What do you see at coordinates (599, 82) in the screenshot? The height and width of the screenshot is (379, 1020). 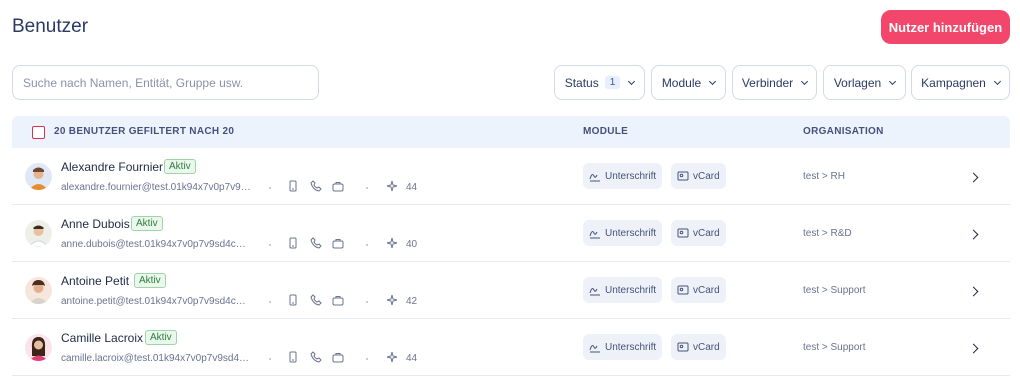 I see `filter-status: Status 1` at bounding box center [599, 82].